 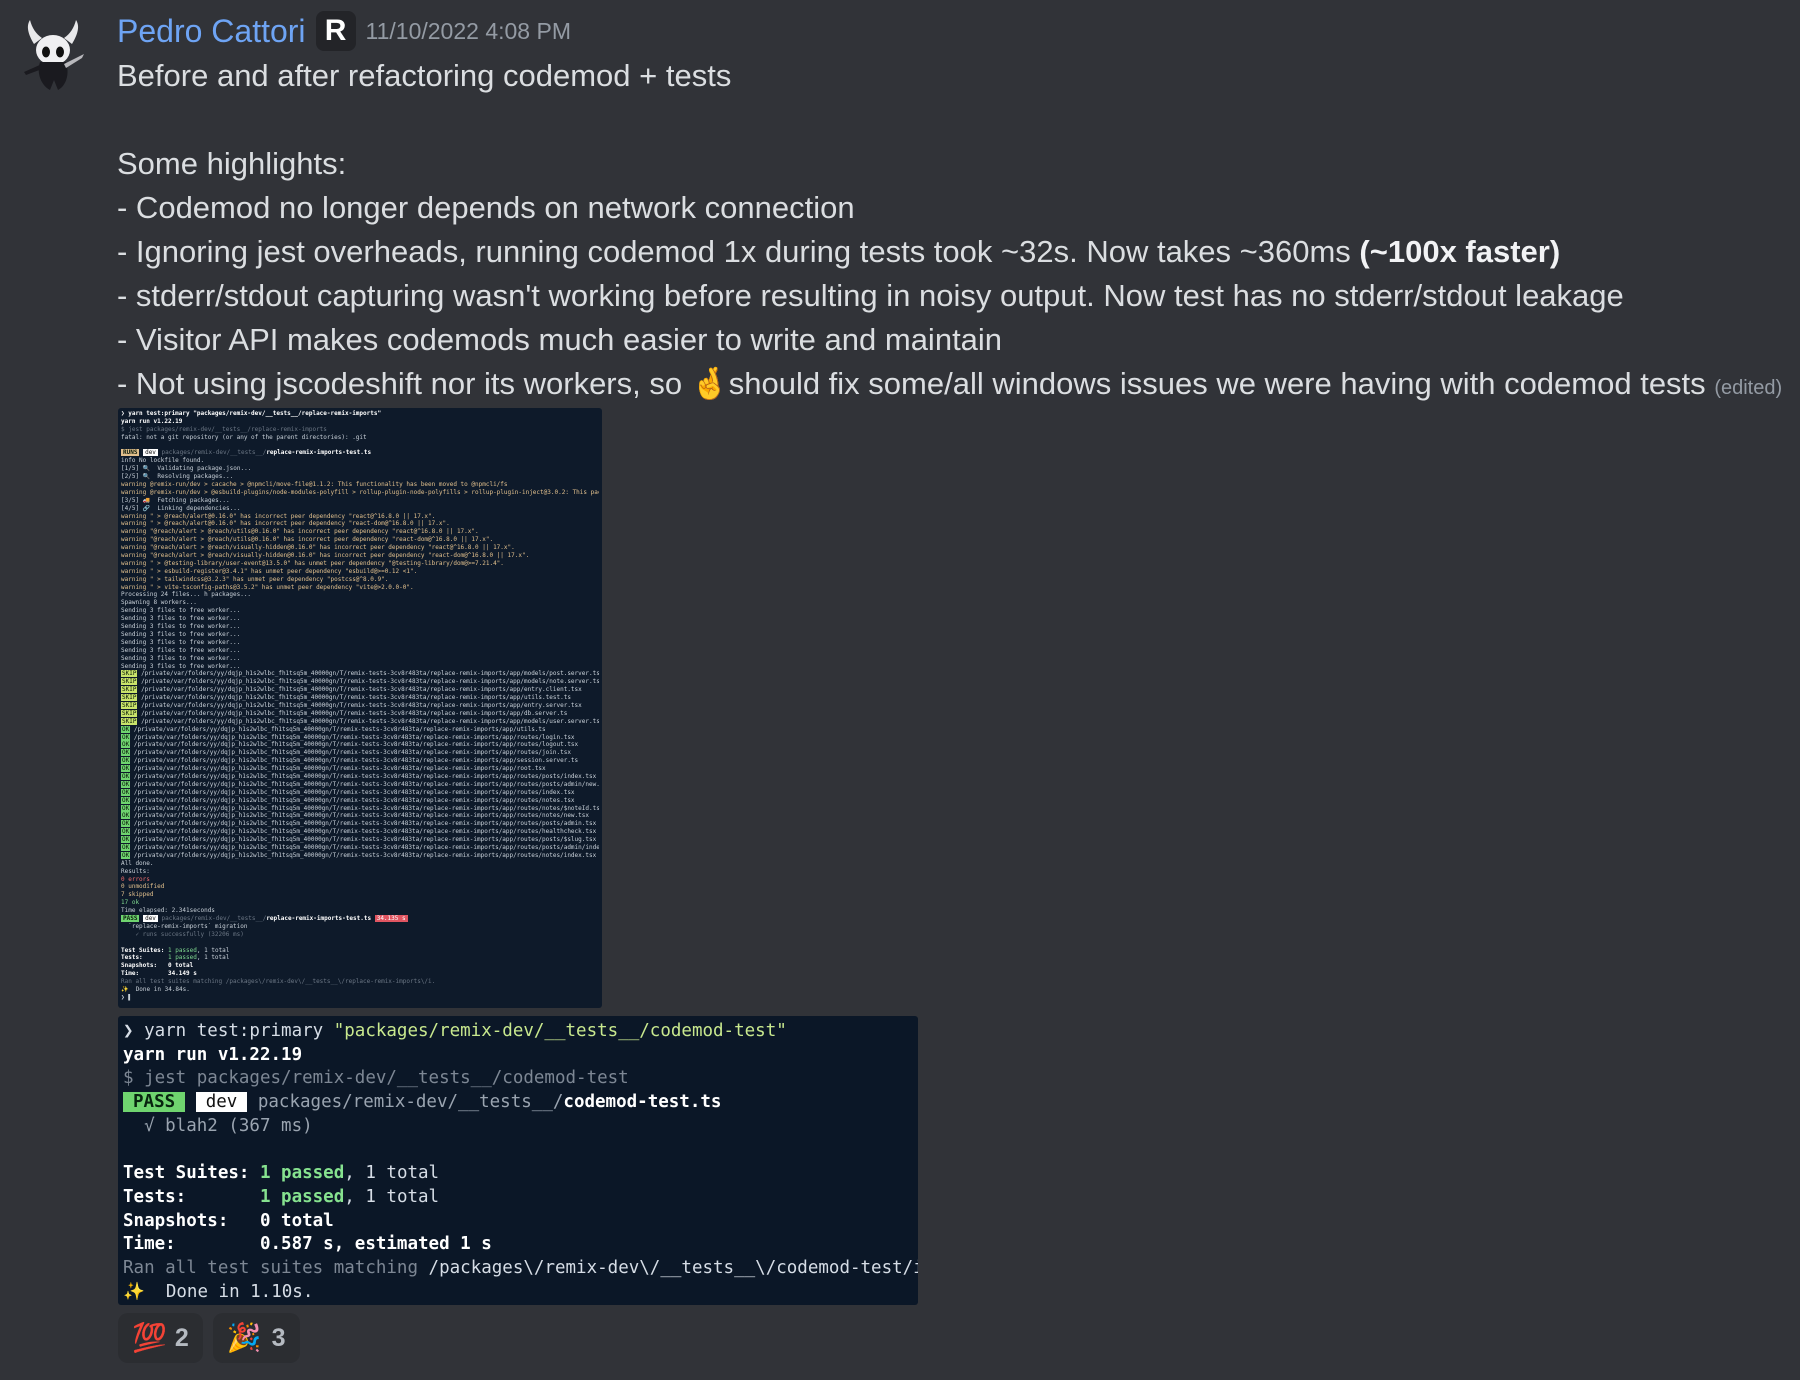 What do you see at coordinates (214, 918) in the screenshot?
I see `pass-path: packages/remix-dev/__tests__/` at bounding box center [214, 918].